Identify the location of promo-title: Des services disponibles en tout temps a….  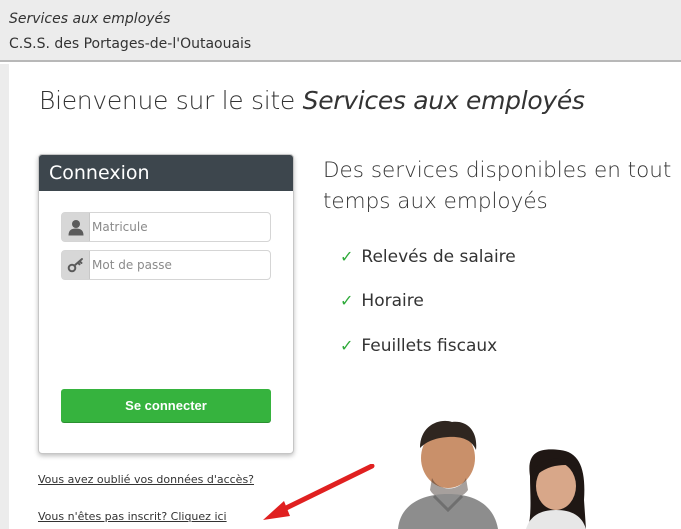
(497, 186).